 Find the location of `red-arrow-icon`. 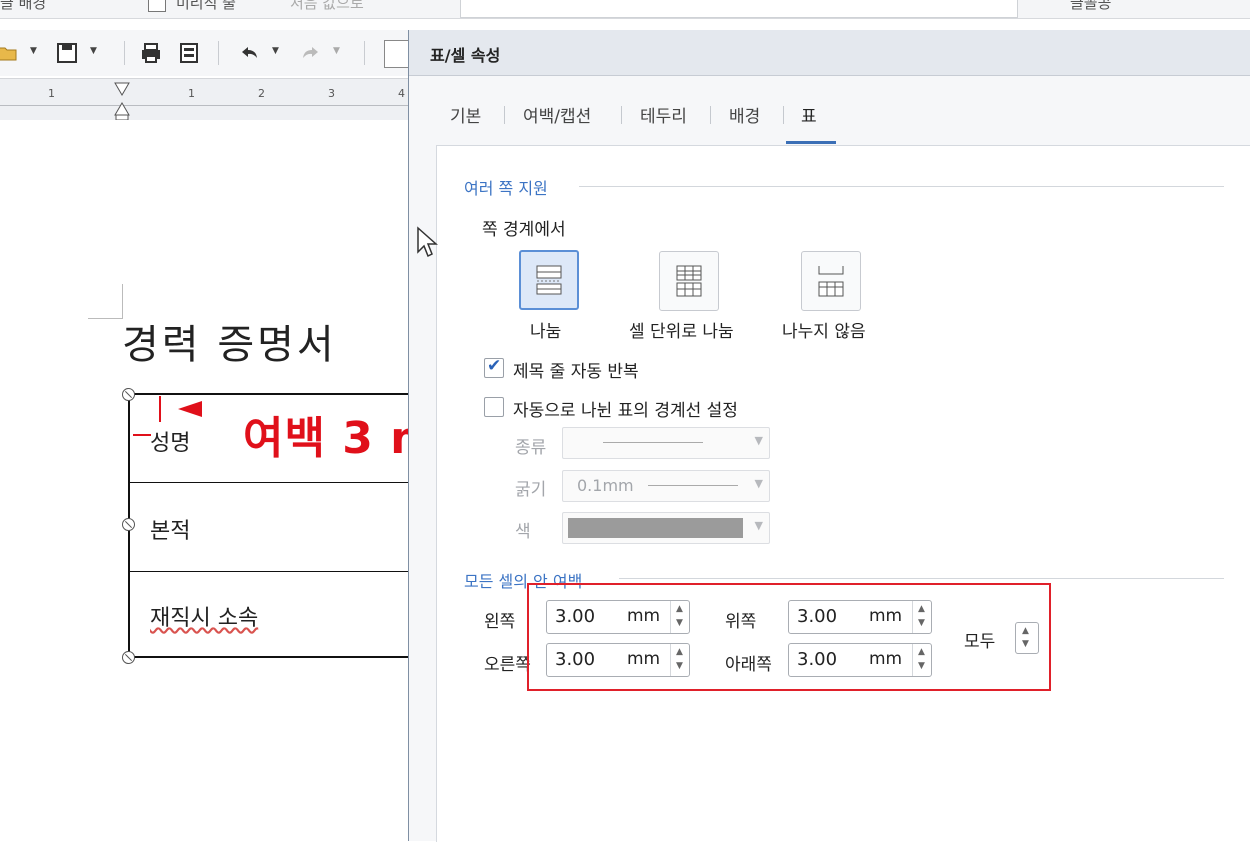

red-arrow-icon is located at coordinates (190, 409).